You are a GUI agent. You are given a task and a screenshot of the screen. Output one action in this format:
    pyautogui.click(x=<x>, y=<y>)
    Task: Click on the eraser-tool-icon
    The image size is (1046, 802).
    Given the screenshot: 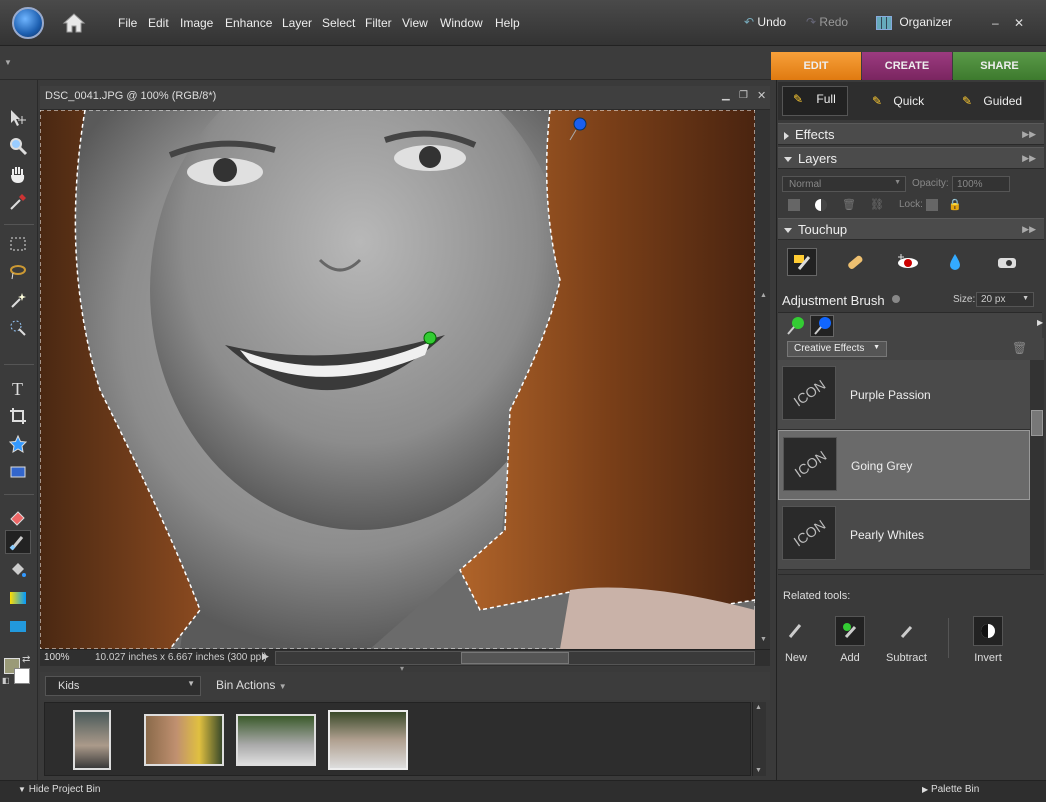 What is the action you would take?
    pyautogui.click(x=18, y=516)
    